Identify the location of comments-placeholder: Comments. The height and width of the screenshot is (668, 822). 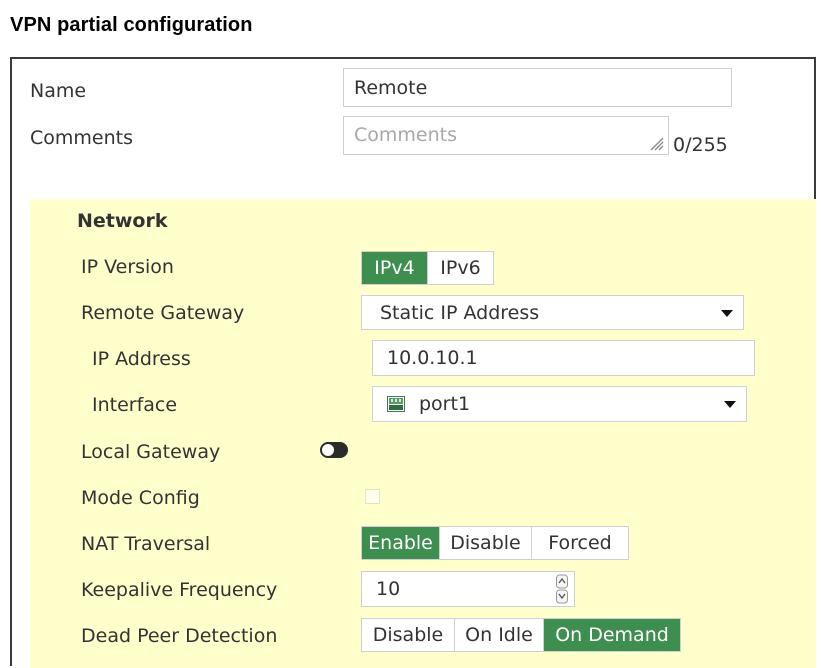
(405, 135).